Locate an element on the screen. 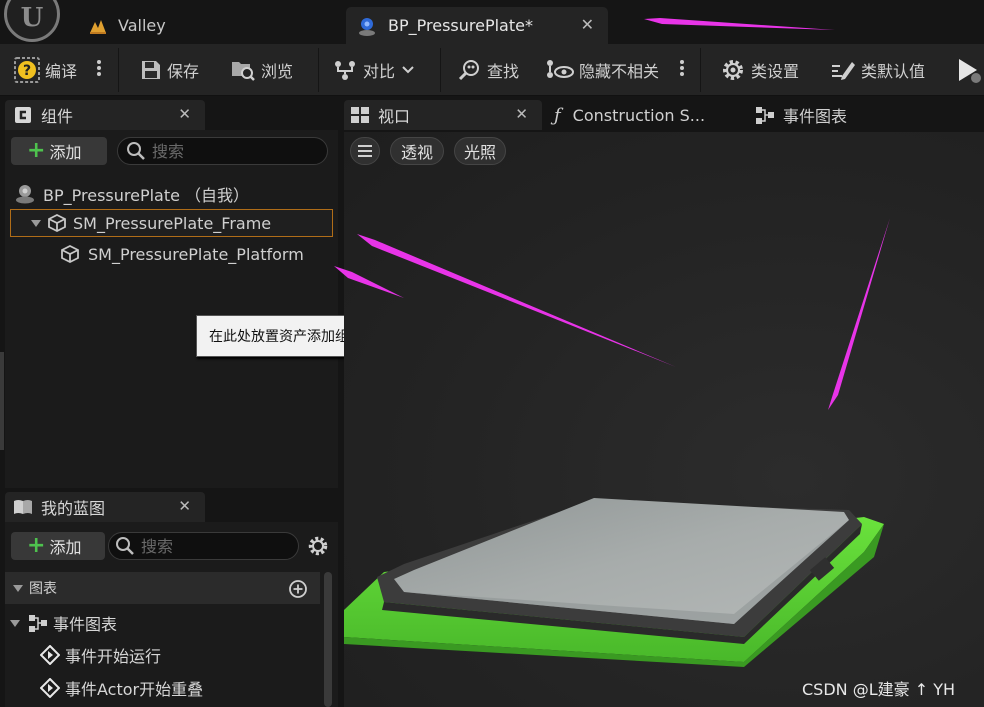 Image resolution: width=984 pixels, height=707 pixels. function-icon: ƒ is located at coordinates (557, 115).